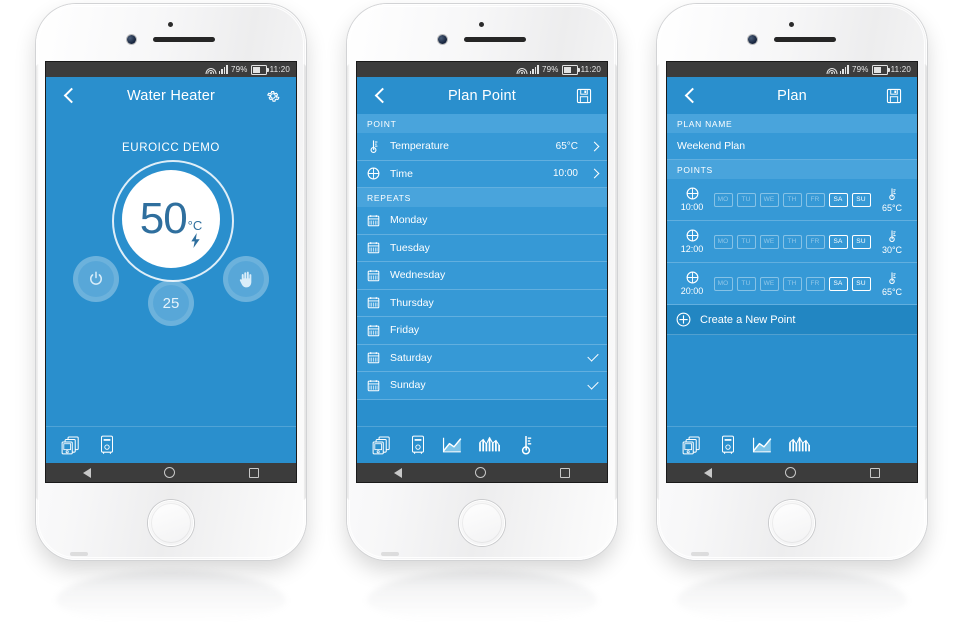 The image size is (972, 622). Describe the element at coordinates (401, 173) in the screenshot. I see `row-label: Time` at that location.